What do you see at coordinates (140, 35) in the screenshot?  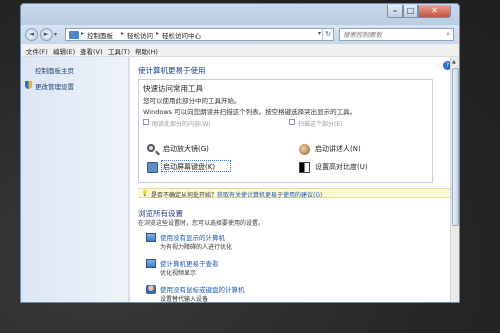 I see `breadcrumb-ease-of-access: 轻松访问` at bounding box center [140, 35].